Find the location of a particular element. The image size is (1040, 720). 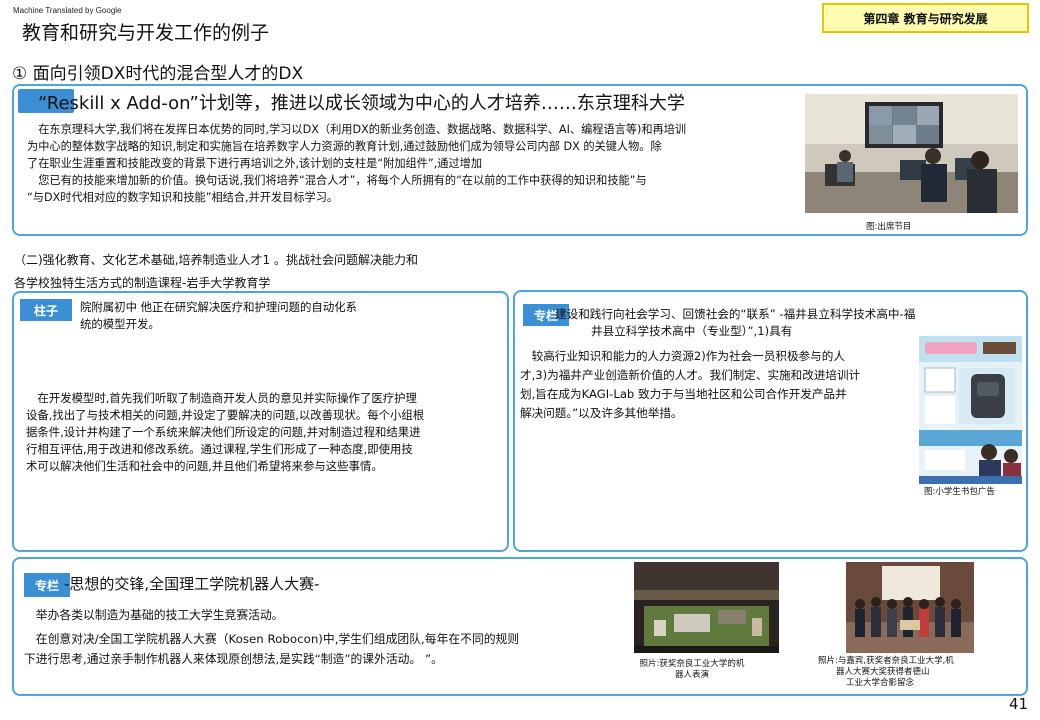

caption-line: 器人表演 is located at coordinates (691, 675).